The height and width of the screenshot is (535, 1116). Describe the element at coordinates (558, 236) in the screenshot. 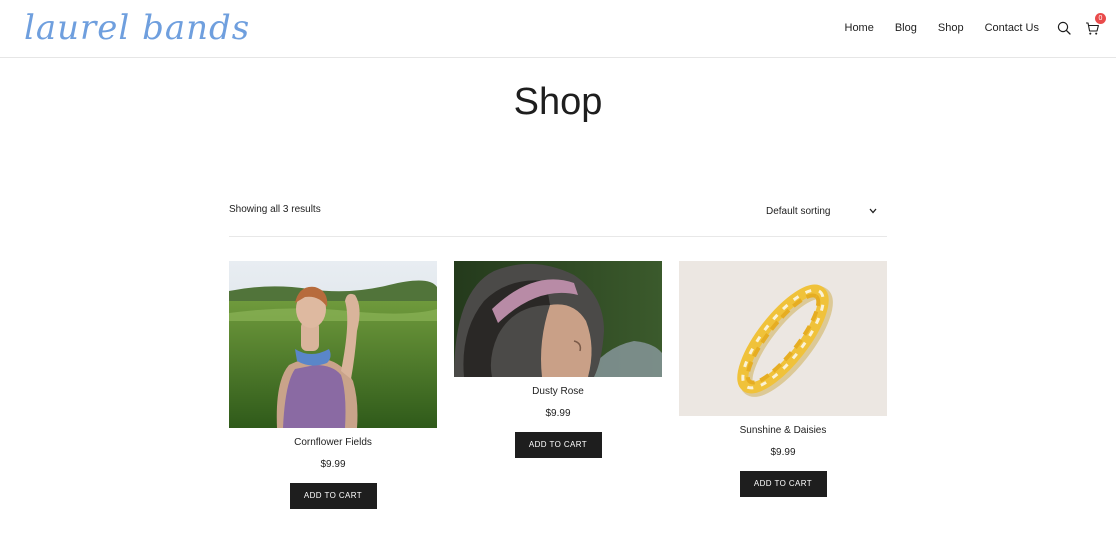

I see `toolbar-divider` at that location.